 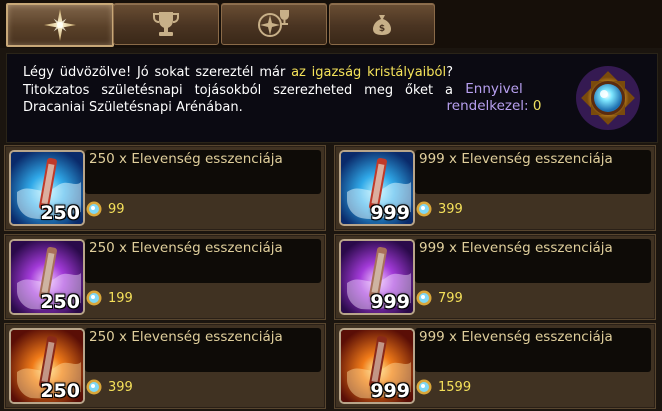 I want to click on tab-trophy, so click(x=166, y=24).